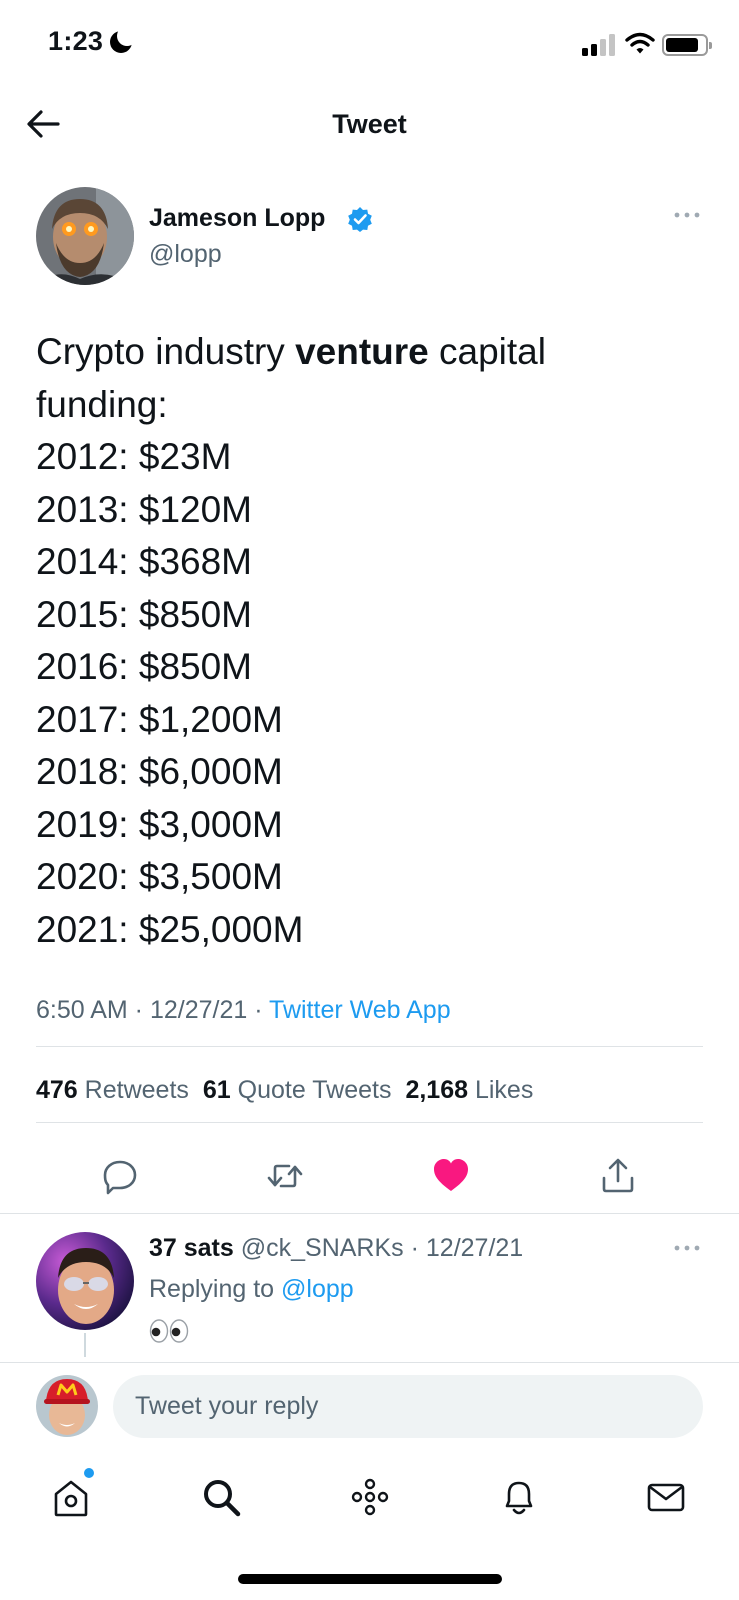 The width and height of the screenshot is (739, 1600). I want to click on liked-heart-icon, so click(451, 1176).